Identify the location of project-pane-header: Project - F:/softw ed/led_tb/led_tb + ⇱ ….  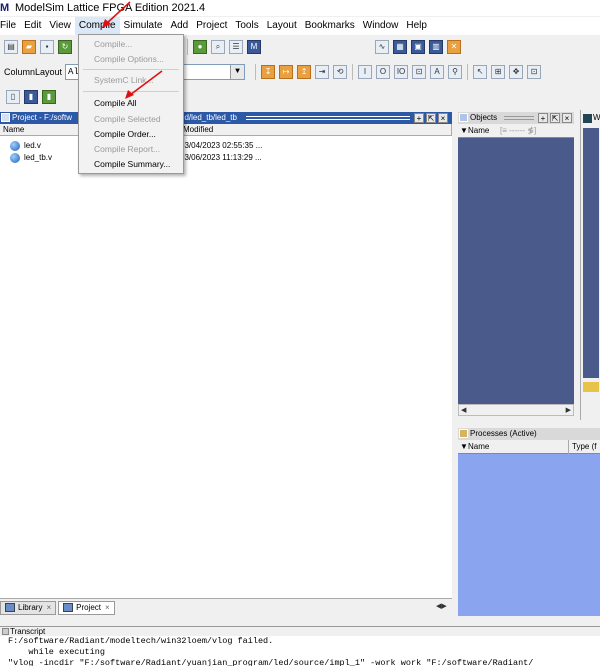
(226, 118).